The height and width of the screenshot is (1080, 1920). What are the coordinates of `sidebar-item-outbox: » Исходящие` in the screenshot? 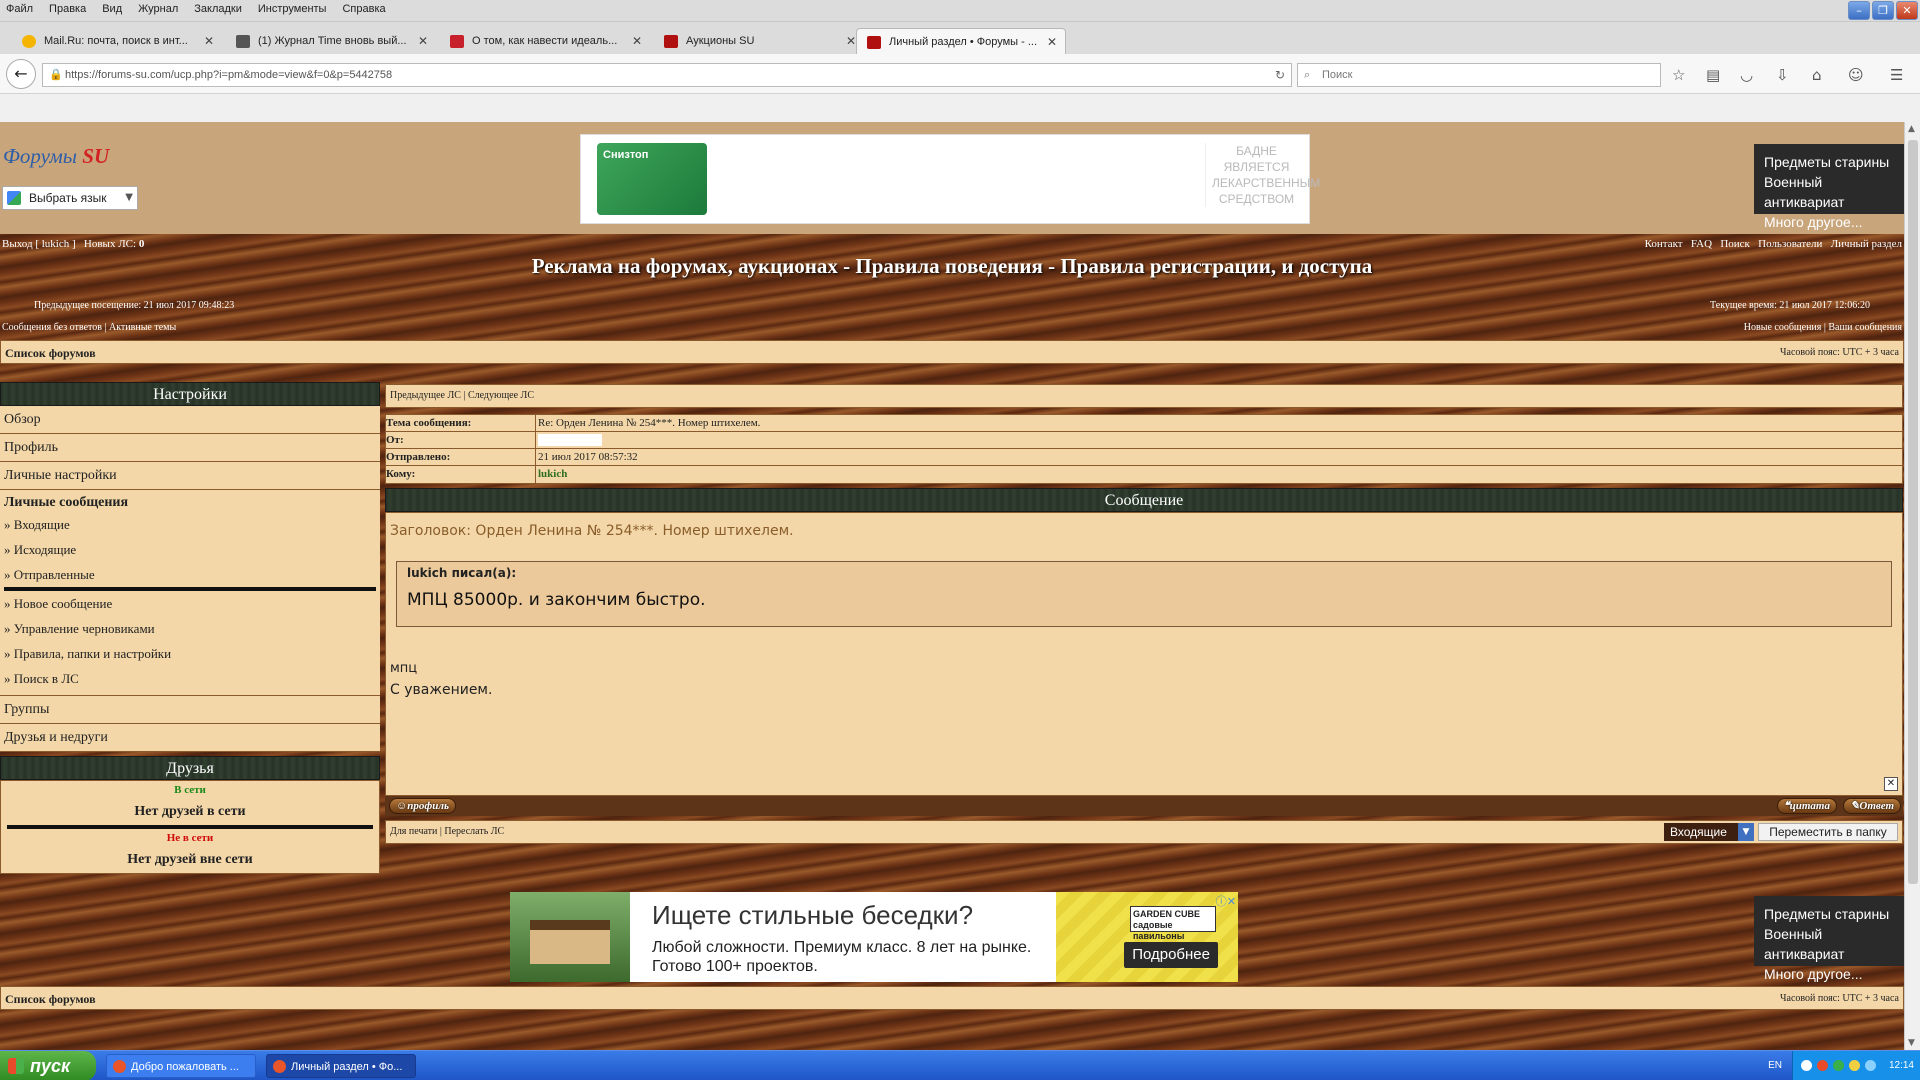 It's located at (190, 549).